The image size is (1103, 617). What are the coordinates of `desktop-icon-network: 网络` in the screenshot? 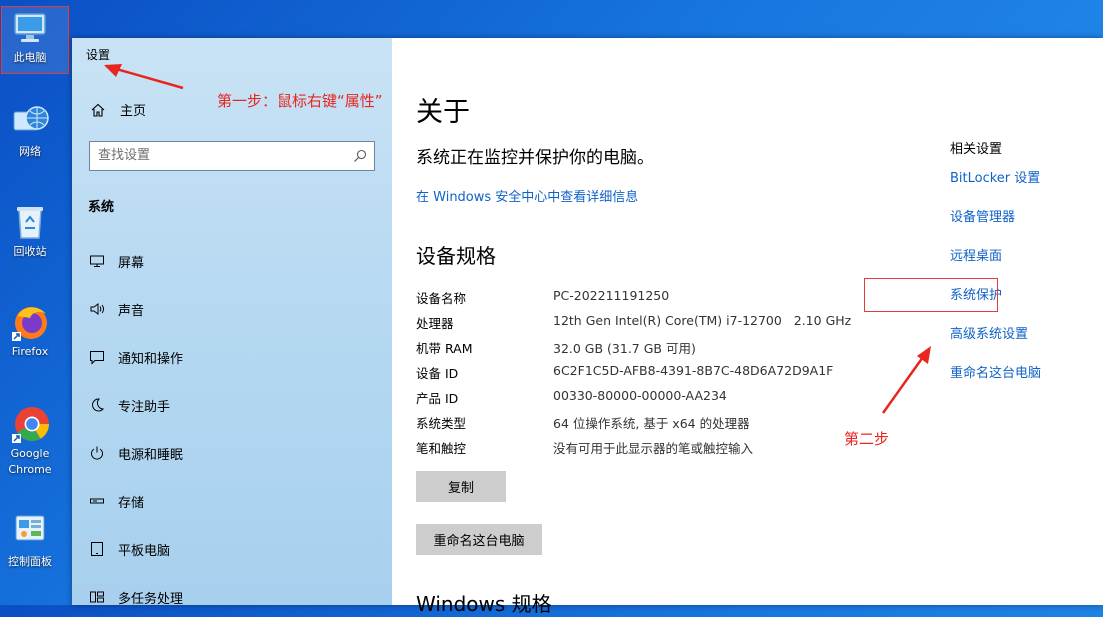 It's located at (30, 131).